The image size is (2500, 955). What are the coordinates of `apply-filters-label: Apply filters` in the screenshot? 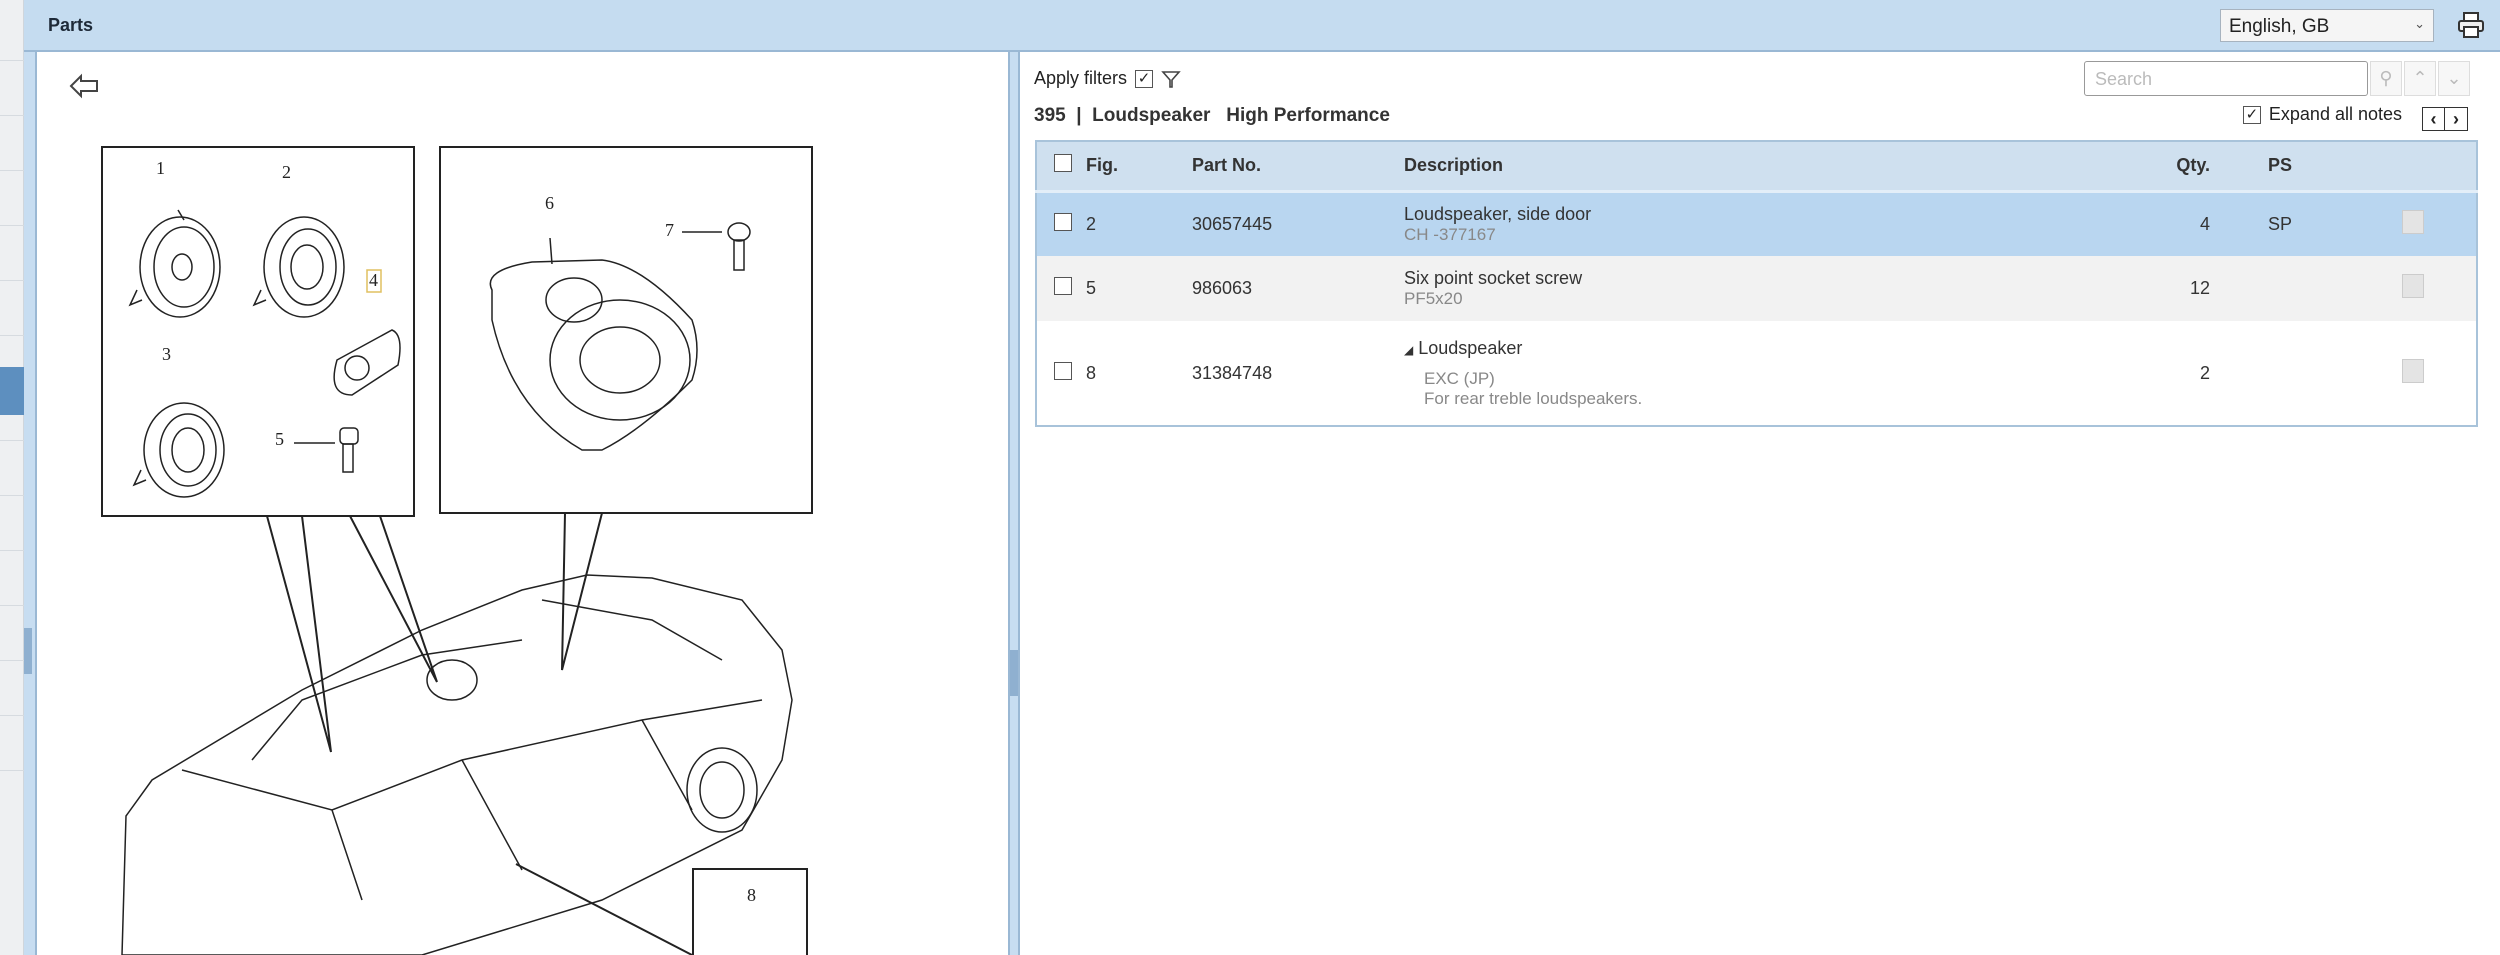 It's located at (1081, 78).